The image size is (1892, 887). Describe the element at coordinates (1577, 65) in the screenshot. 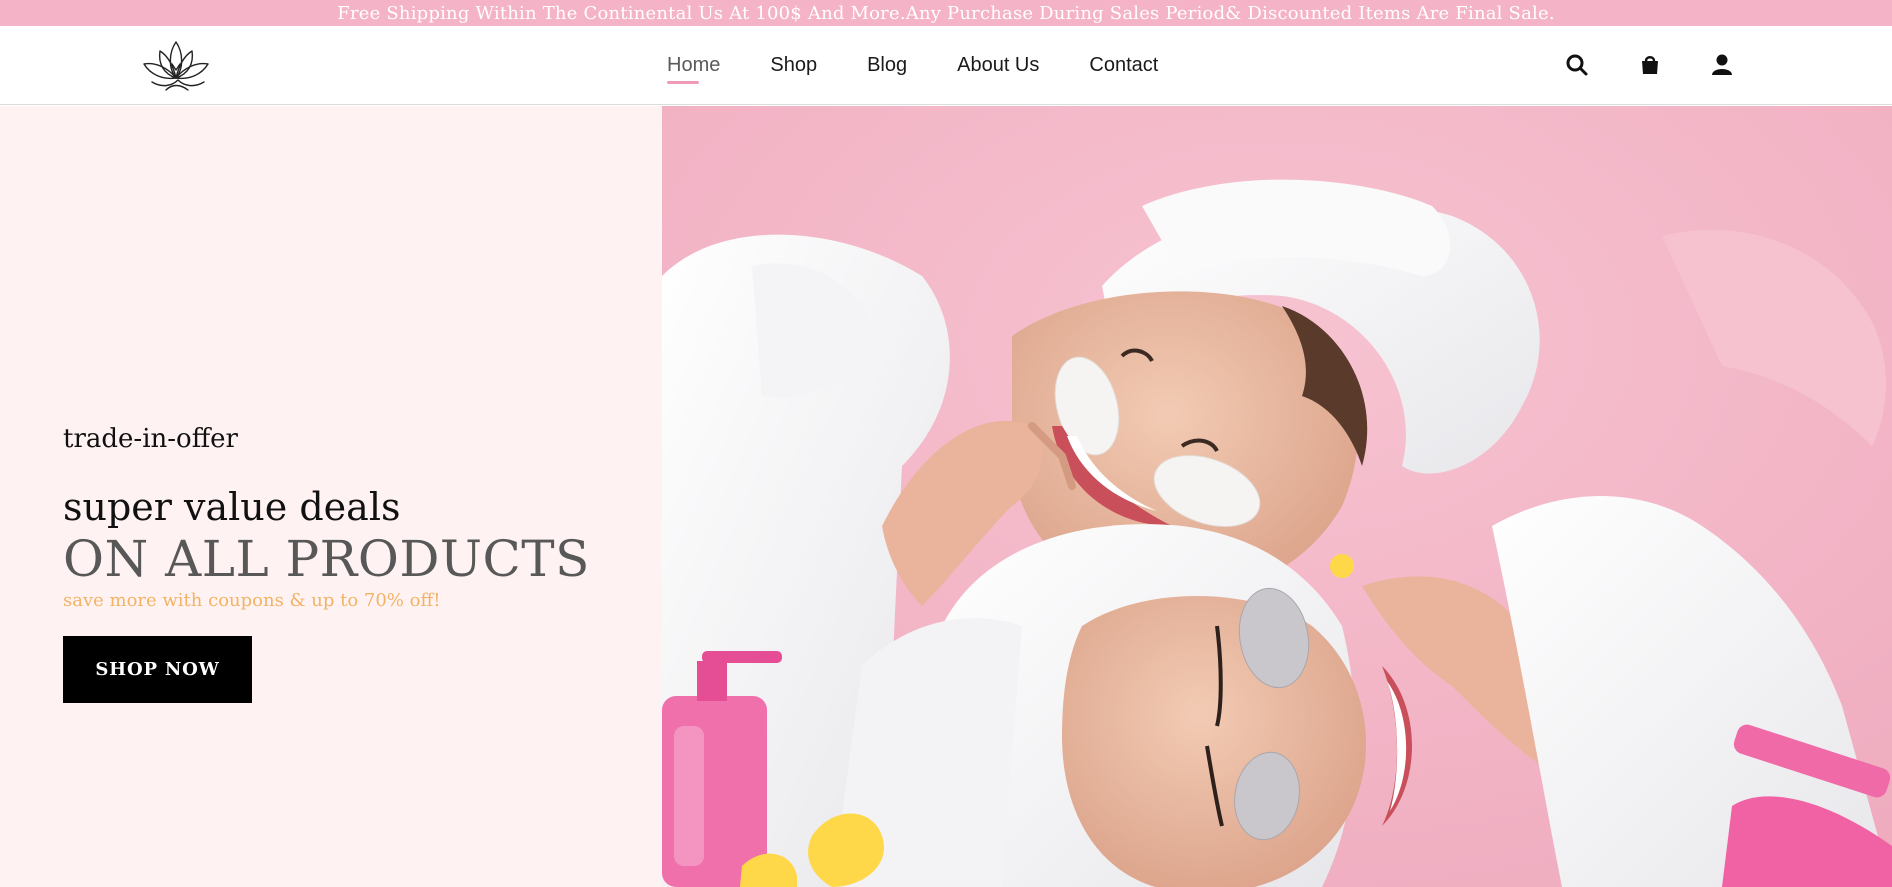

I see `search-icon` at that location.